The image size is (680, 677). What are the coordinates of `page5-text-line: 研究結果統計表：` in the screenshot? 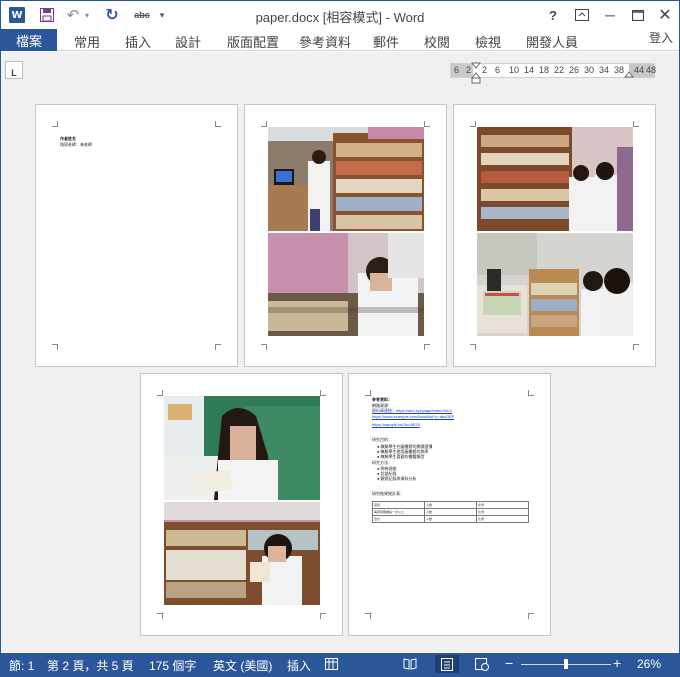 It's located at (388, 493).